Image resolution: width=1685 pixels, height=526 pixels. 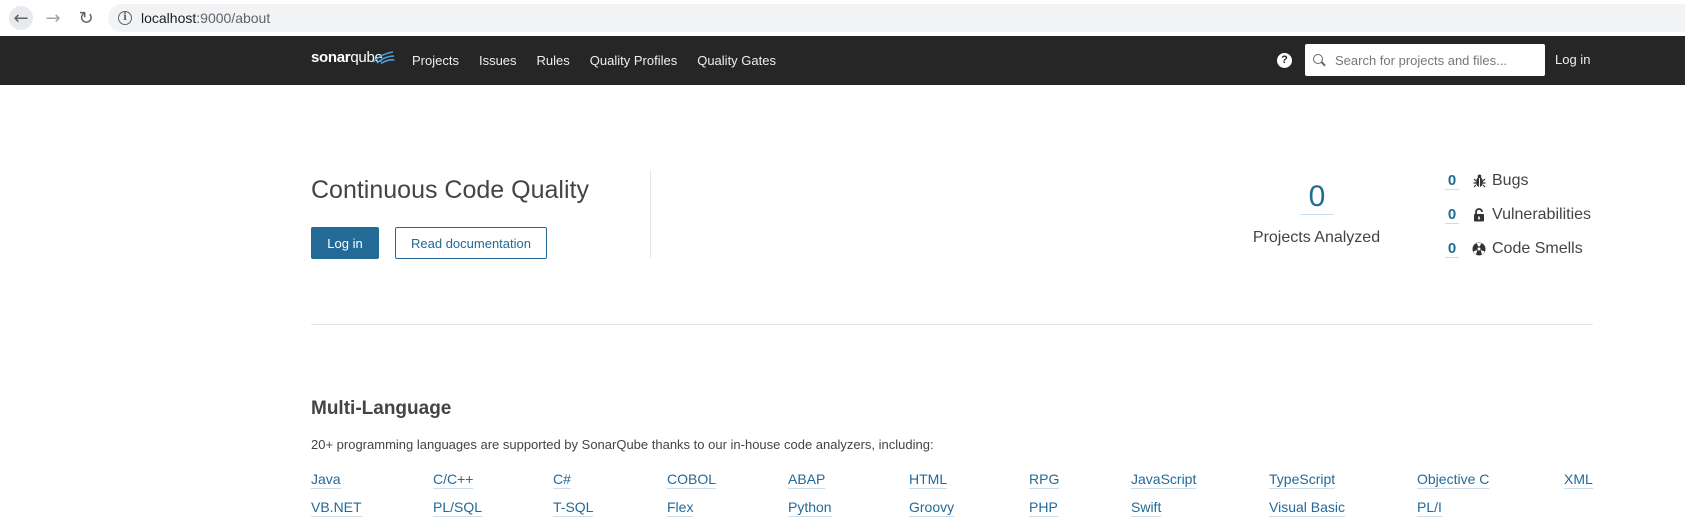 I want to click on url-text: localhost:9000/about, so click(x=206, y=18).